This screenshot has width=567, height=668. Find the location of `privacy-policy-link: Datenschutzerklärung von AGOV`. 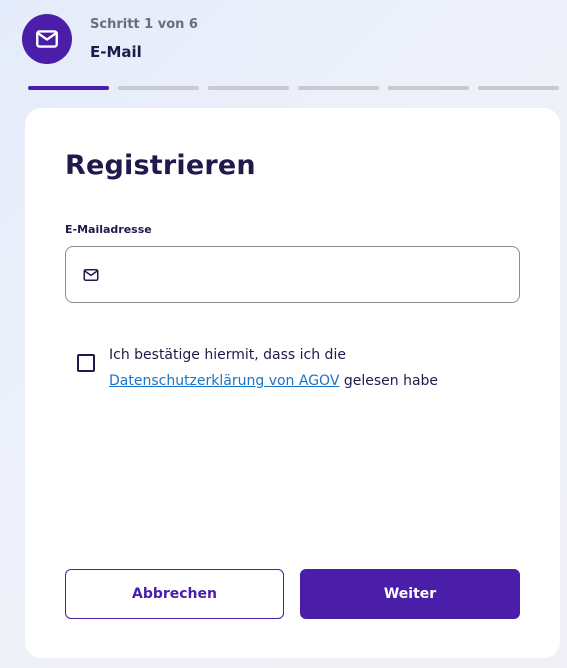

privacy-policy-link: Datenschutzerklärung von AGOV is located at coordinates (224, 381).